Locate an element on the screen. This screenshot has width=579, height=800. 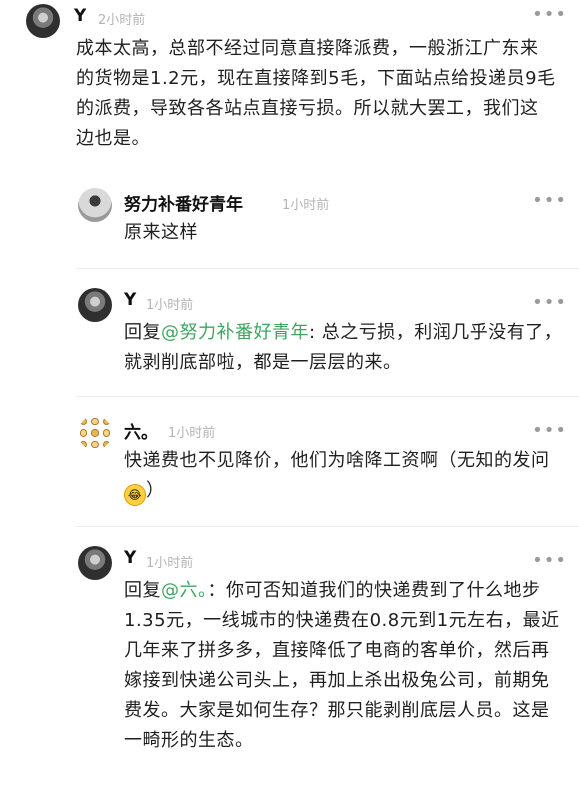
username: 努力补番好青年 is located at coordinates (183, 202).